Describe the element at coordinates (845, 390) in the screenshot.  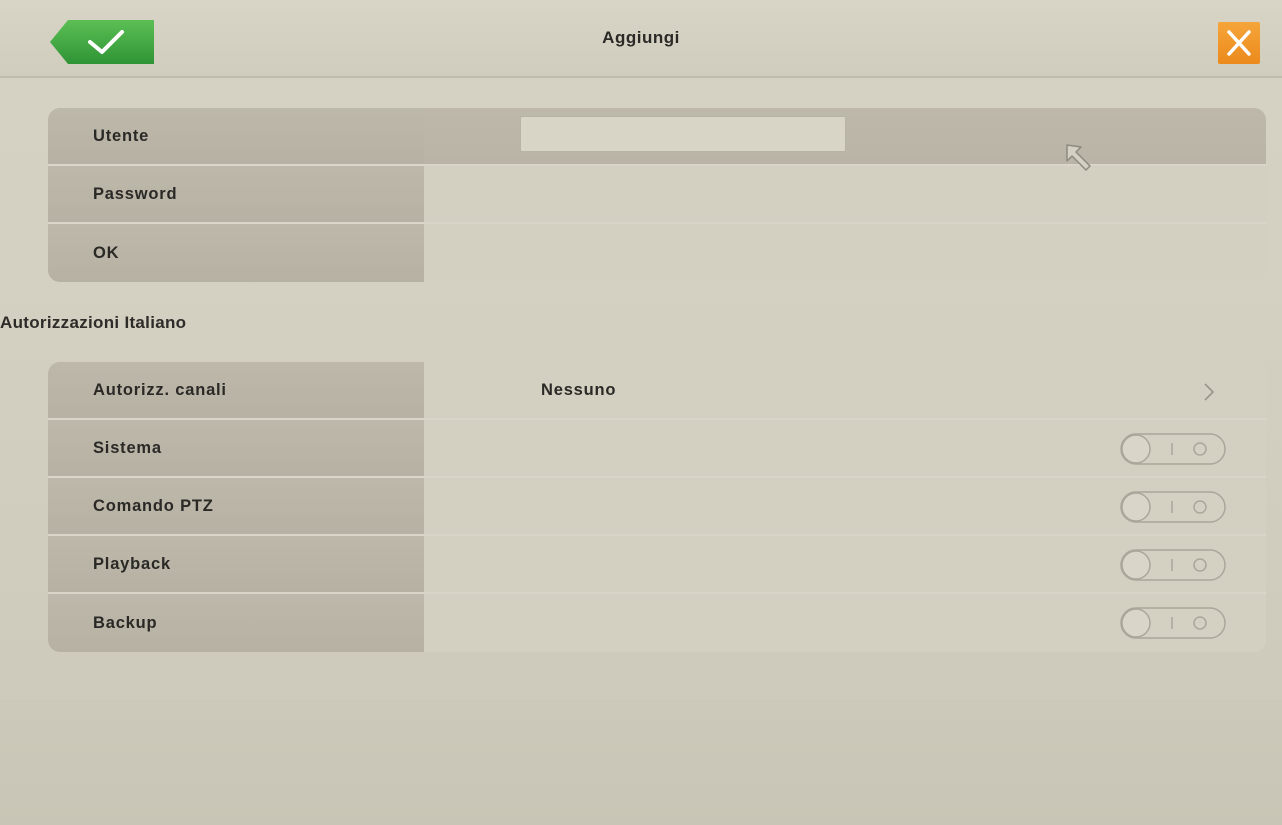
I see `channel-permission-value-cell: Nessuno` at that location.